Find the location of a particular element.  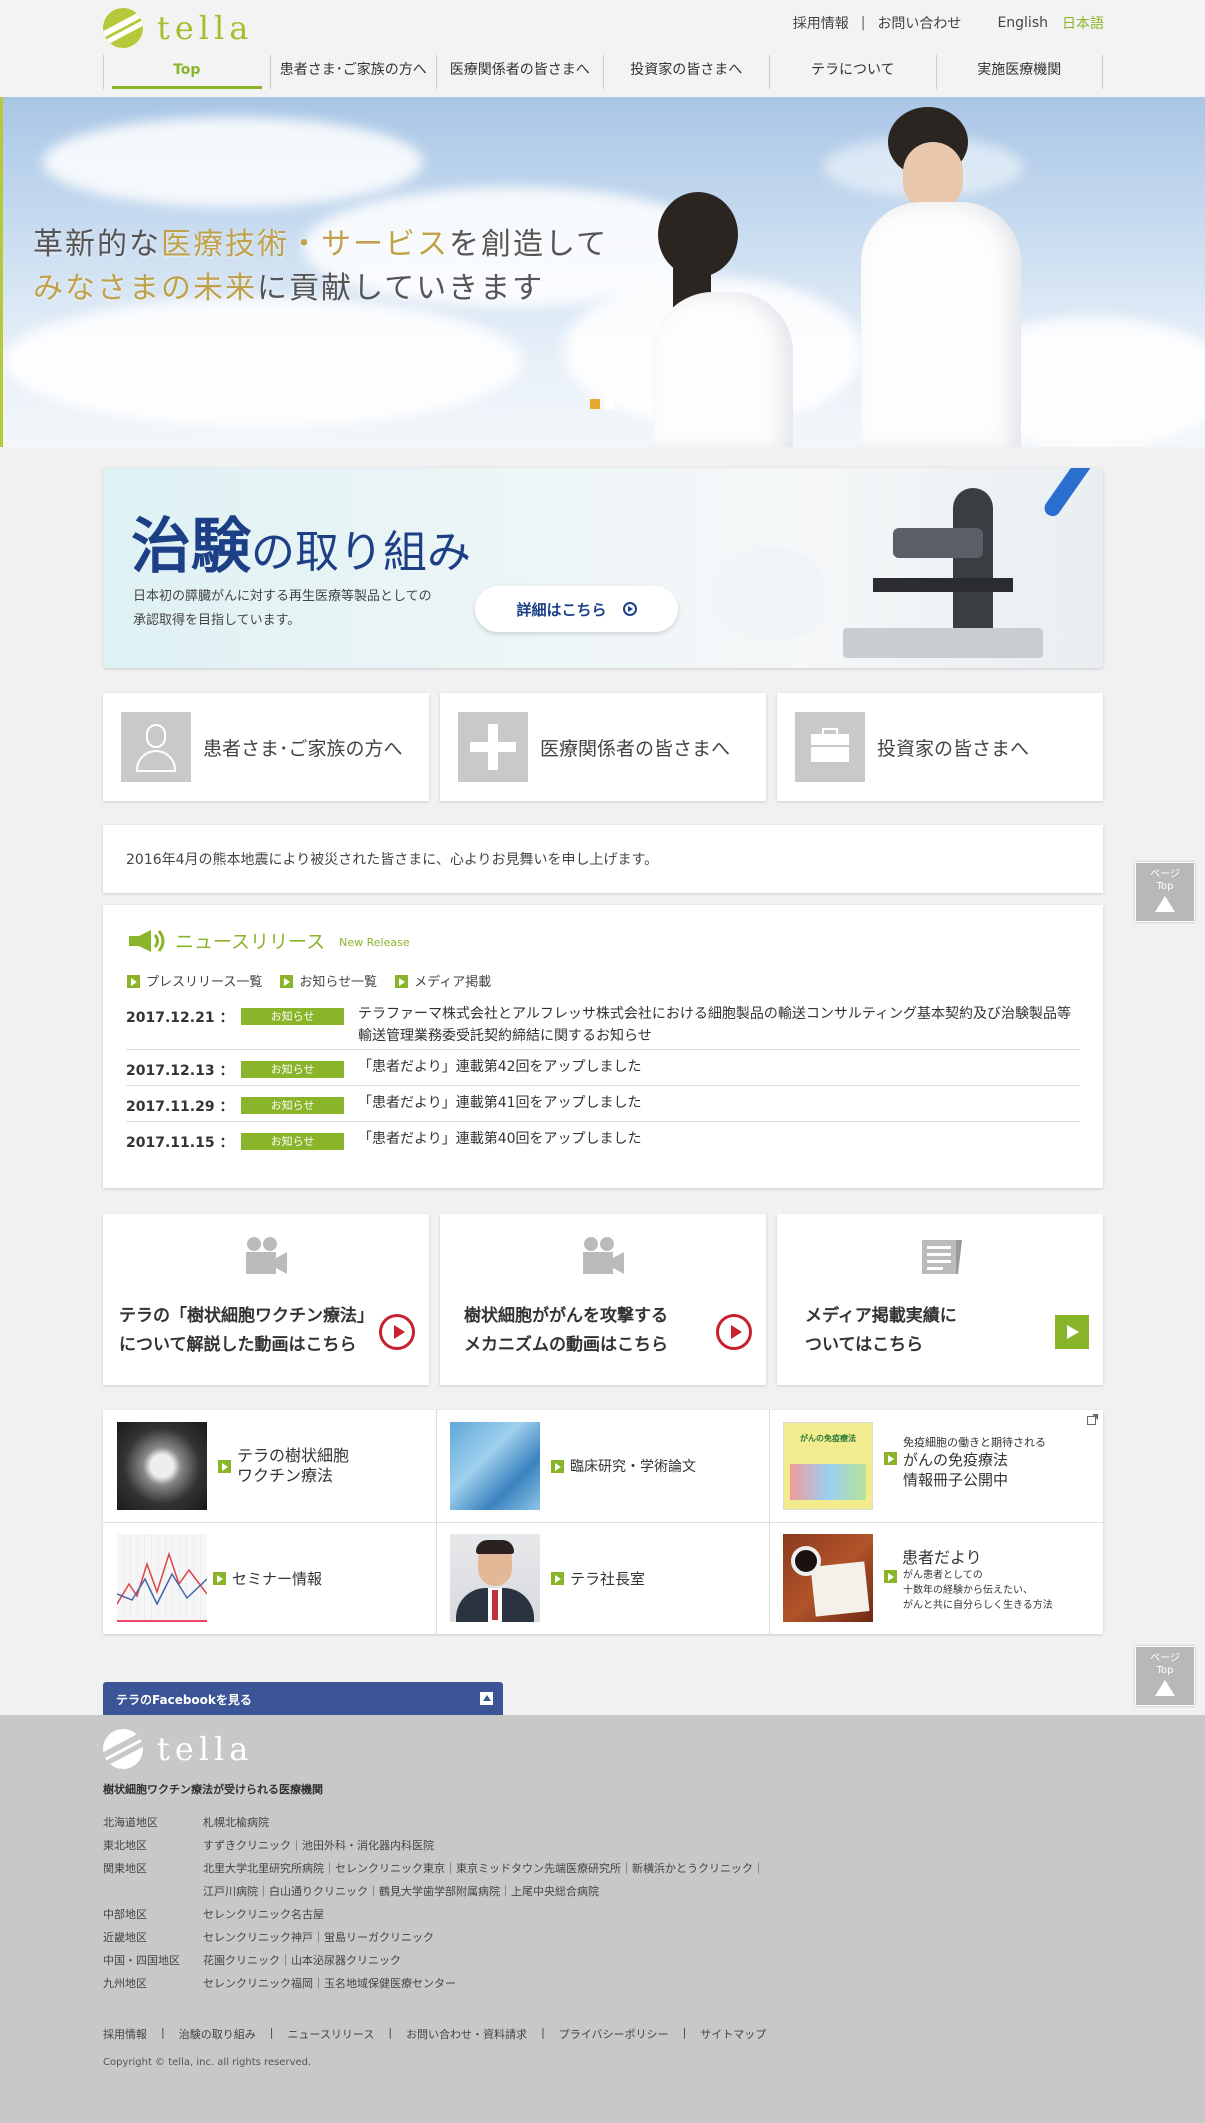

clinic-links: セレンクリニック福岡｜玉名地域保健医療センター is located at coordinates (329, 1983).